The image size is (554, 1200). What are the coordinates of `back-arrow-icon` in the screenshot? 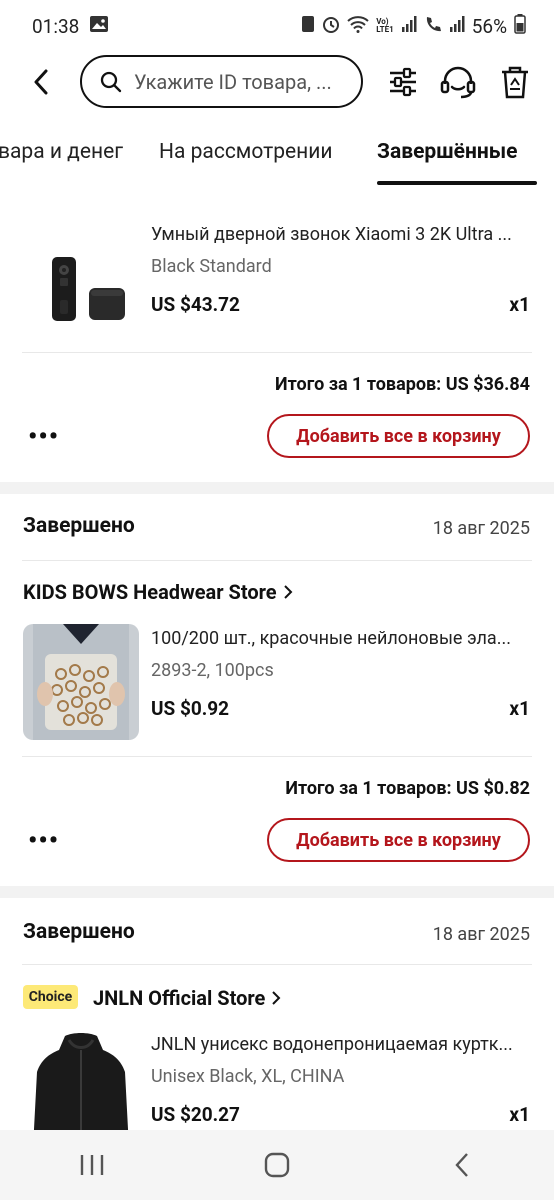 It's located at (41, 82).